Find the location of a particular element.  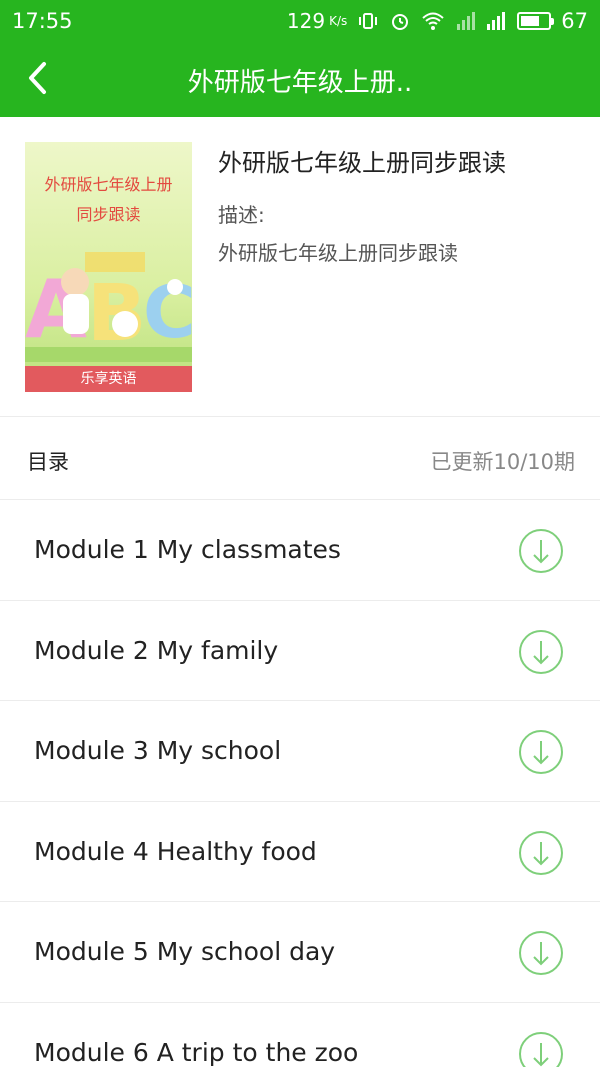

status-time: 17:55 is located at coordinates (42, 21).